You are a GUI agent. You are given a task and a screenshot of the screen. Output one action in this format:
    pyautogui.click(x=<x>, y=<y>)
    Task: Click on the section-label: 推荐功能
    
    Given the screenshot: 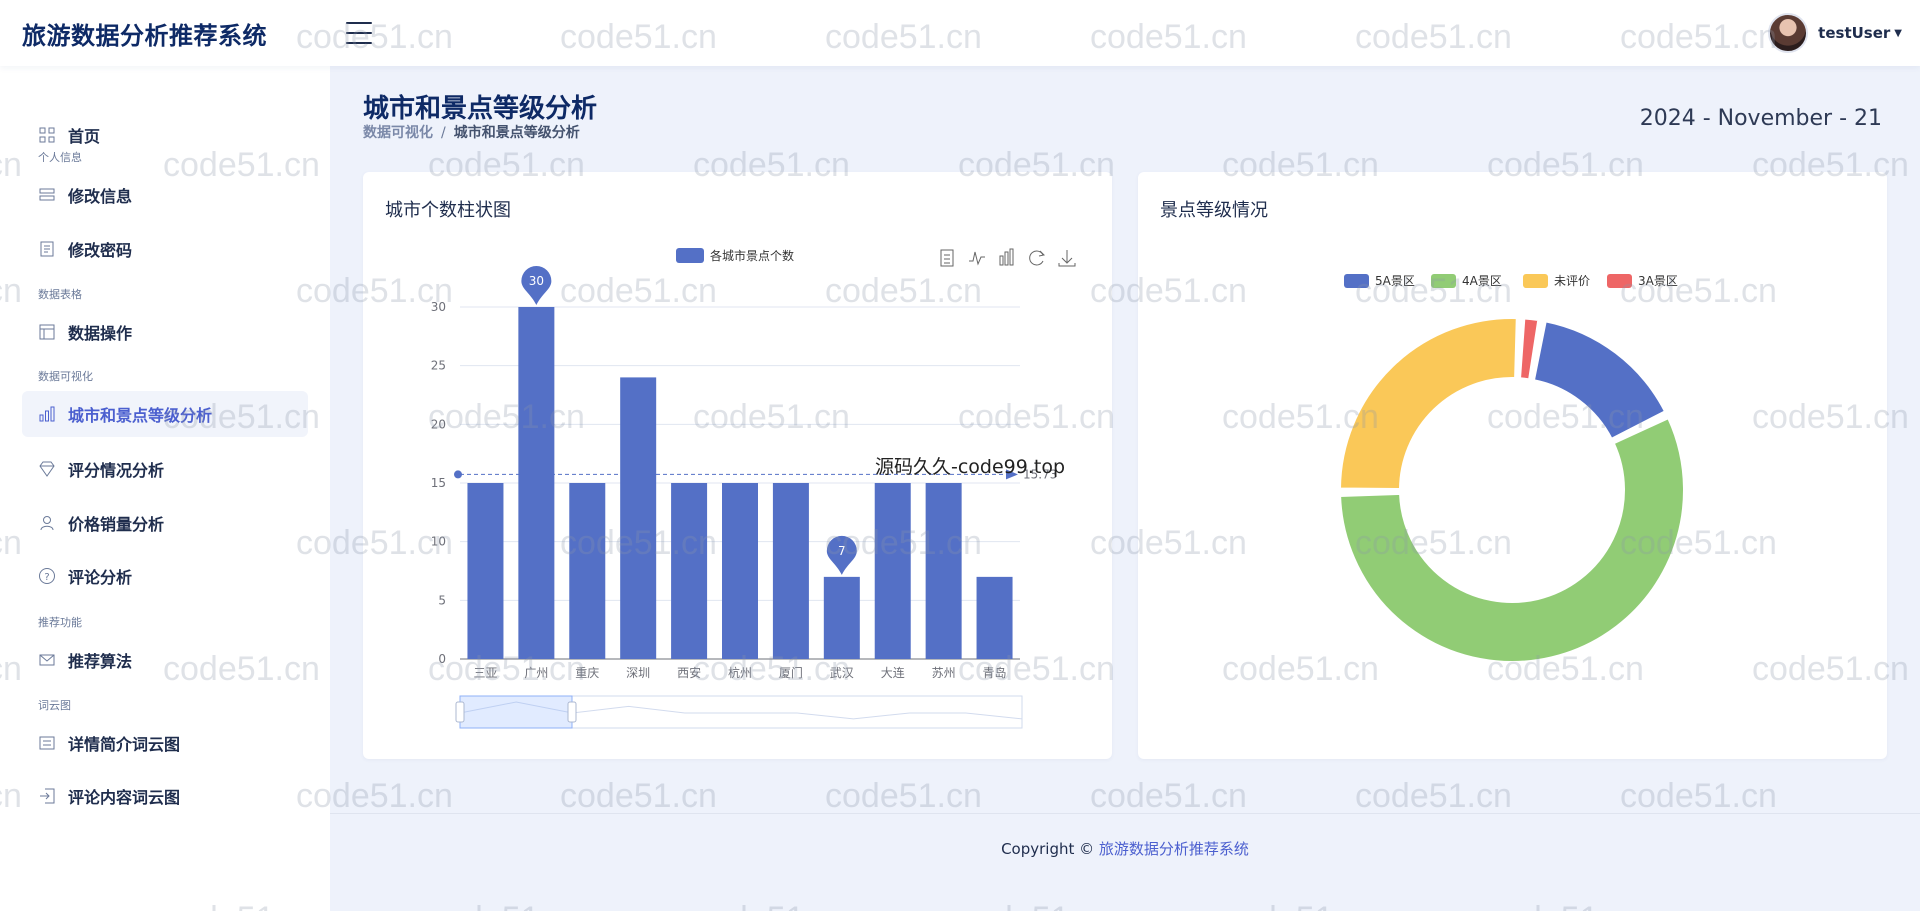 What is the action you would take?
    pyautogui.click(x=60, y=622)
    